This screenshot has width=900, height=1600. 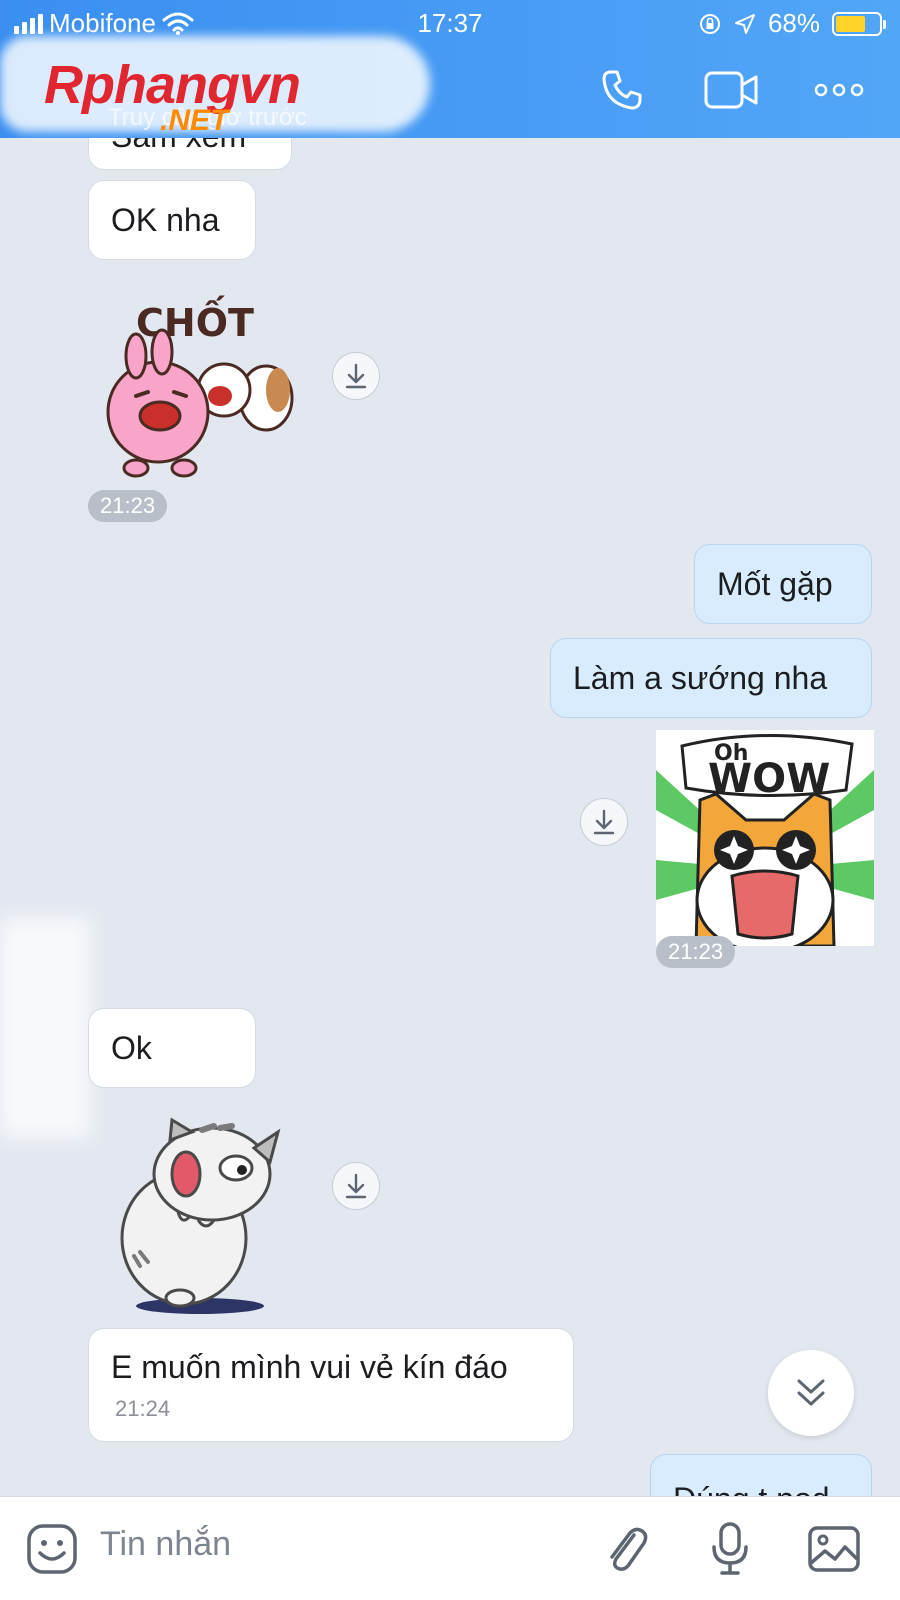 What do you see at coordinates (178, 146) in the screenshot?
I see `message-text: Sắm xem` at bounding box center [178, 146].